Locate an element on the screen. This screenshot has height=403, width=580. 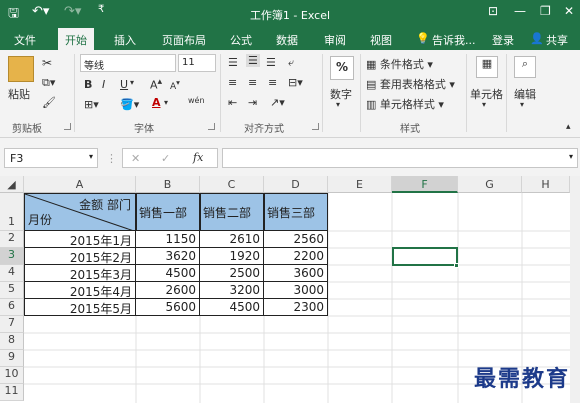
month-cell: 2015年1月 is located at coordinates (80, 239).